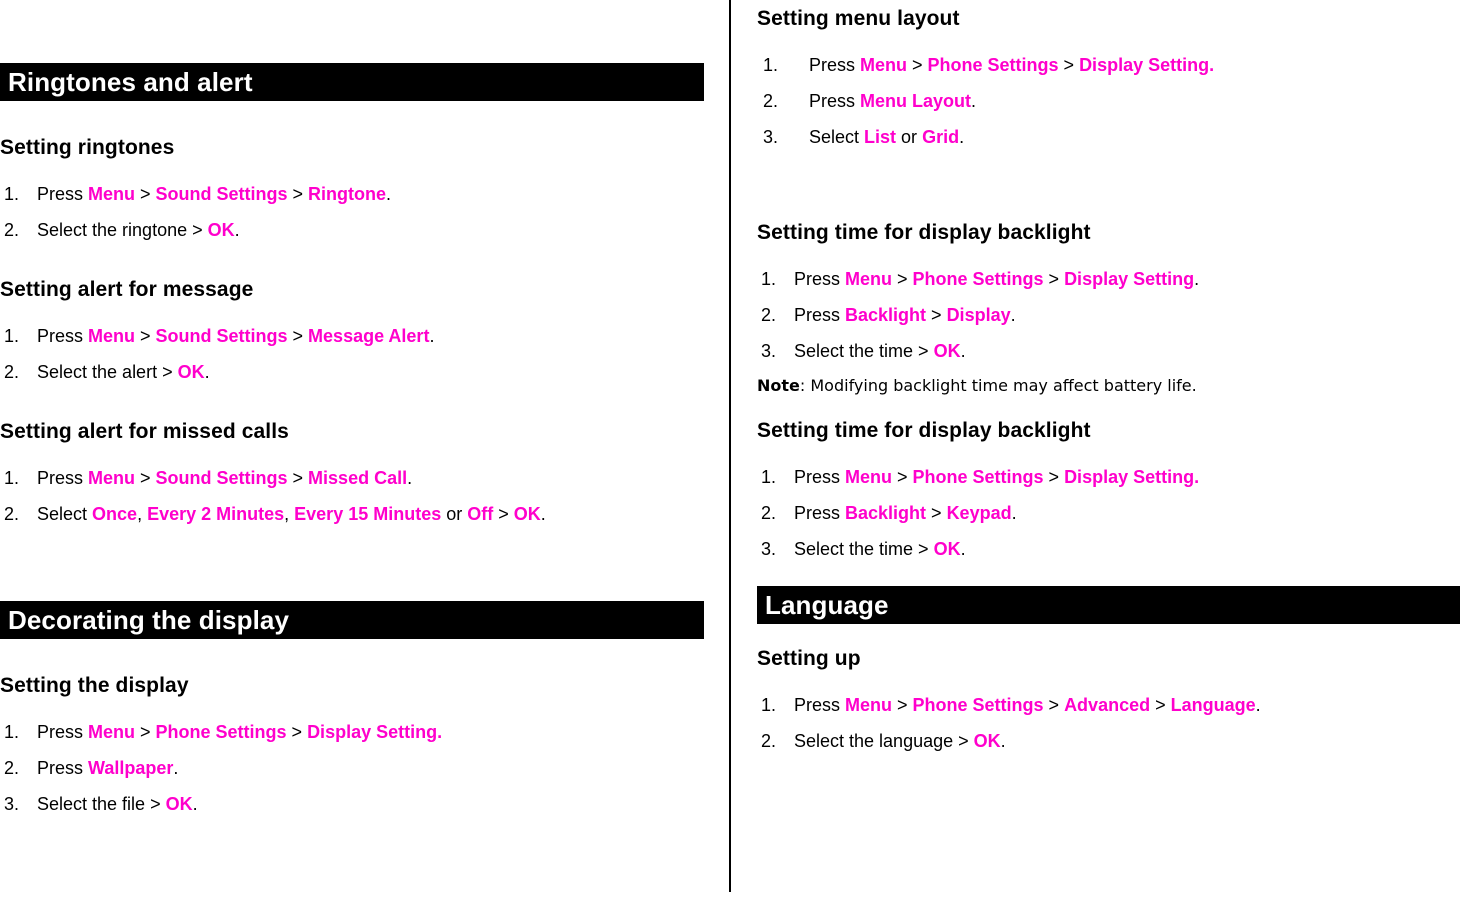  Describe the element at coordinates (122, 230) in the screenshot. I see `step-text: Select the ringtone >` at that location.